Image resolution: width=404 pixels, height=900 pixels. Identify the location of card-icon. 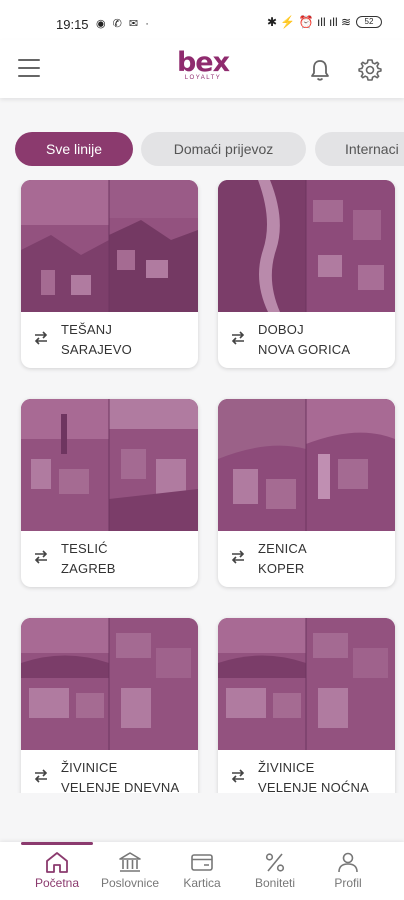
(202, 862).